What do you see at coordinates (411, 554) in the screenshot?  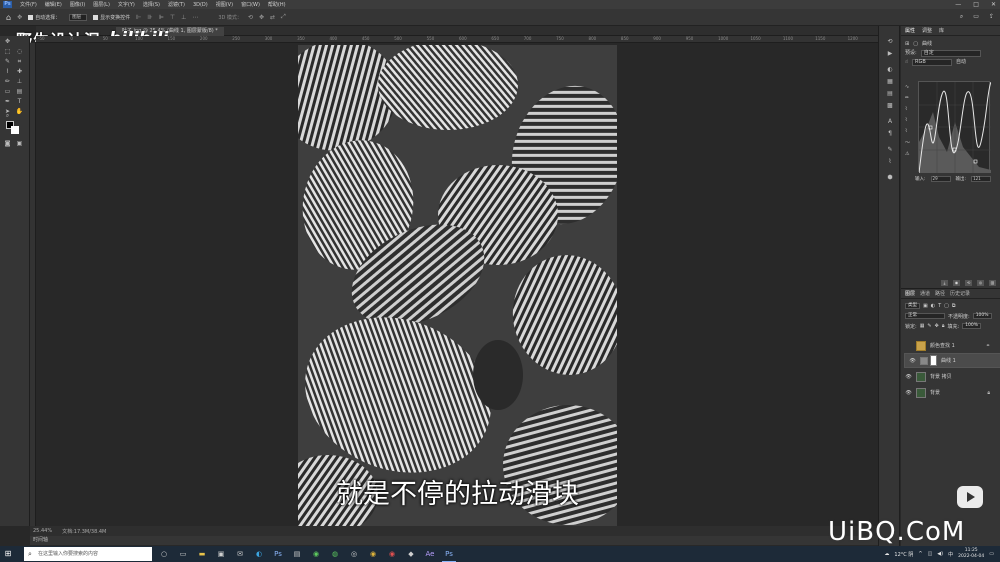 I see `app-icon: ◆` at bounding box center [411, 554].